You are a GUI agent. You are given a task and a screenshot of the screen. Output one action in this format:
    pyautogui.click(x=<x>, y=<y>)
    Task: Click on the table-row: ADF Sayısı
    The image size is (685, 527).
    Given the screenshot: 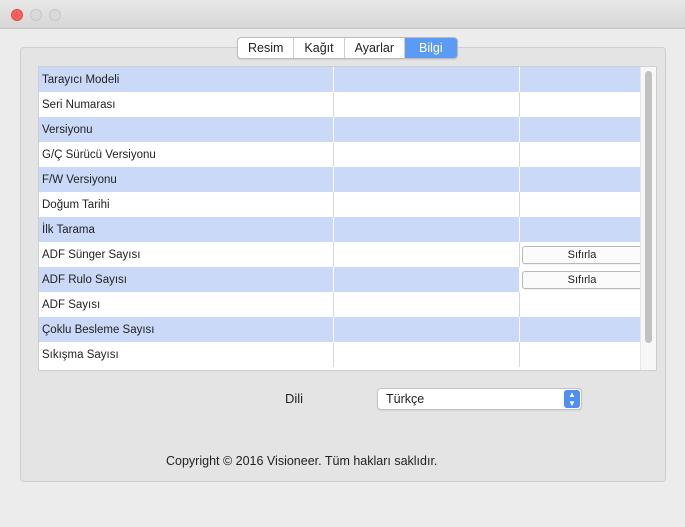 What is the action you would take?
    pyautogui.click(x=340, y=304)
    